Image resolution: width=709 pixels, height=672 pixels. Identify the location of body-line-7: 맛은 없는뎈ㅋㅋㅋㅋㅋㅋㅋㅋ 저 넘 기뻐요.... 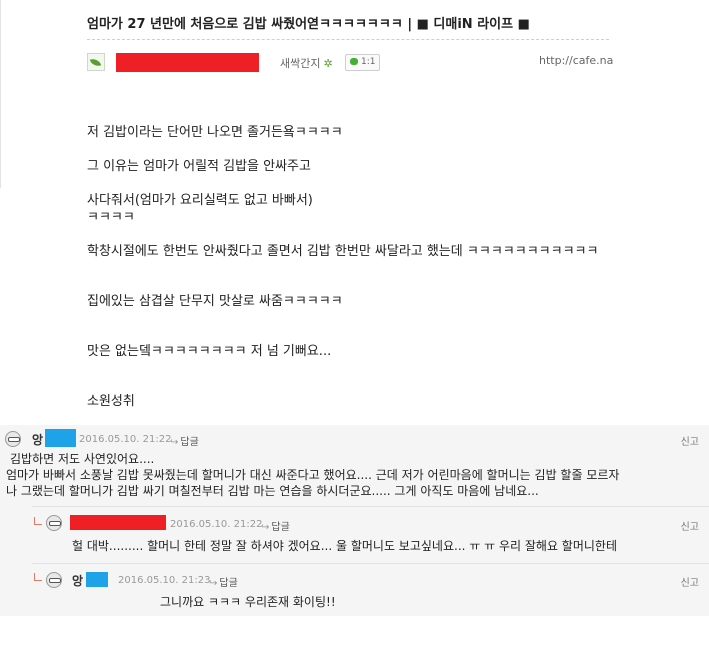
(209, 351).